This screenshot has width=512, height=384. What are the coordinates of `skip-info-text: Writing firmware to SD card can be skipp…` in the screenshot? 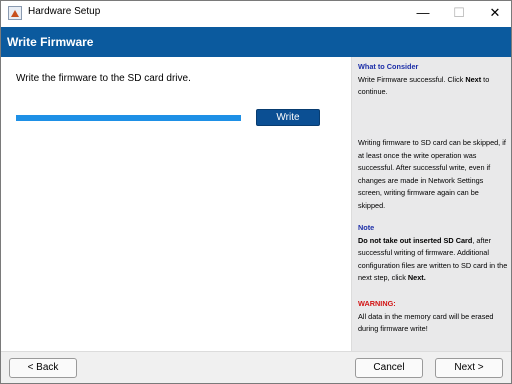 It's located at (432, 174).